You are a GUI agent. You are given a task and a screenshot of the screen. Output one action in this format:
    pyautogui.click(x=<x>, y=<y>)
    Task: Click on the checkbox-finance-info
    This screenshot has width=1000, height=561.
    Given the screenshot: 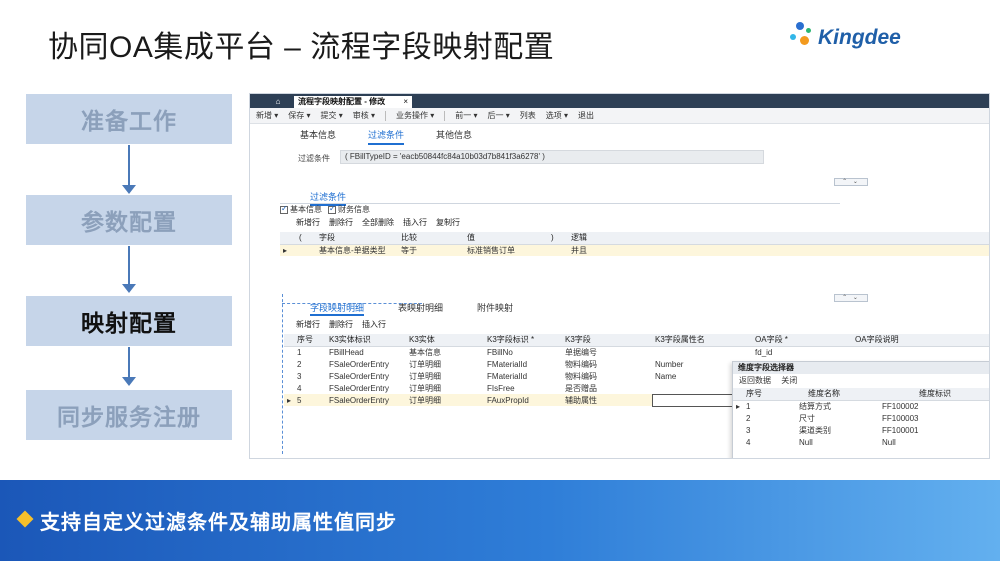 What is the action you would take?
    pyautogui.click(x=332, y=209)
    